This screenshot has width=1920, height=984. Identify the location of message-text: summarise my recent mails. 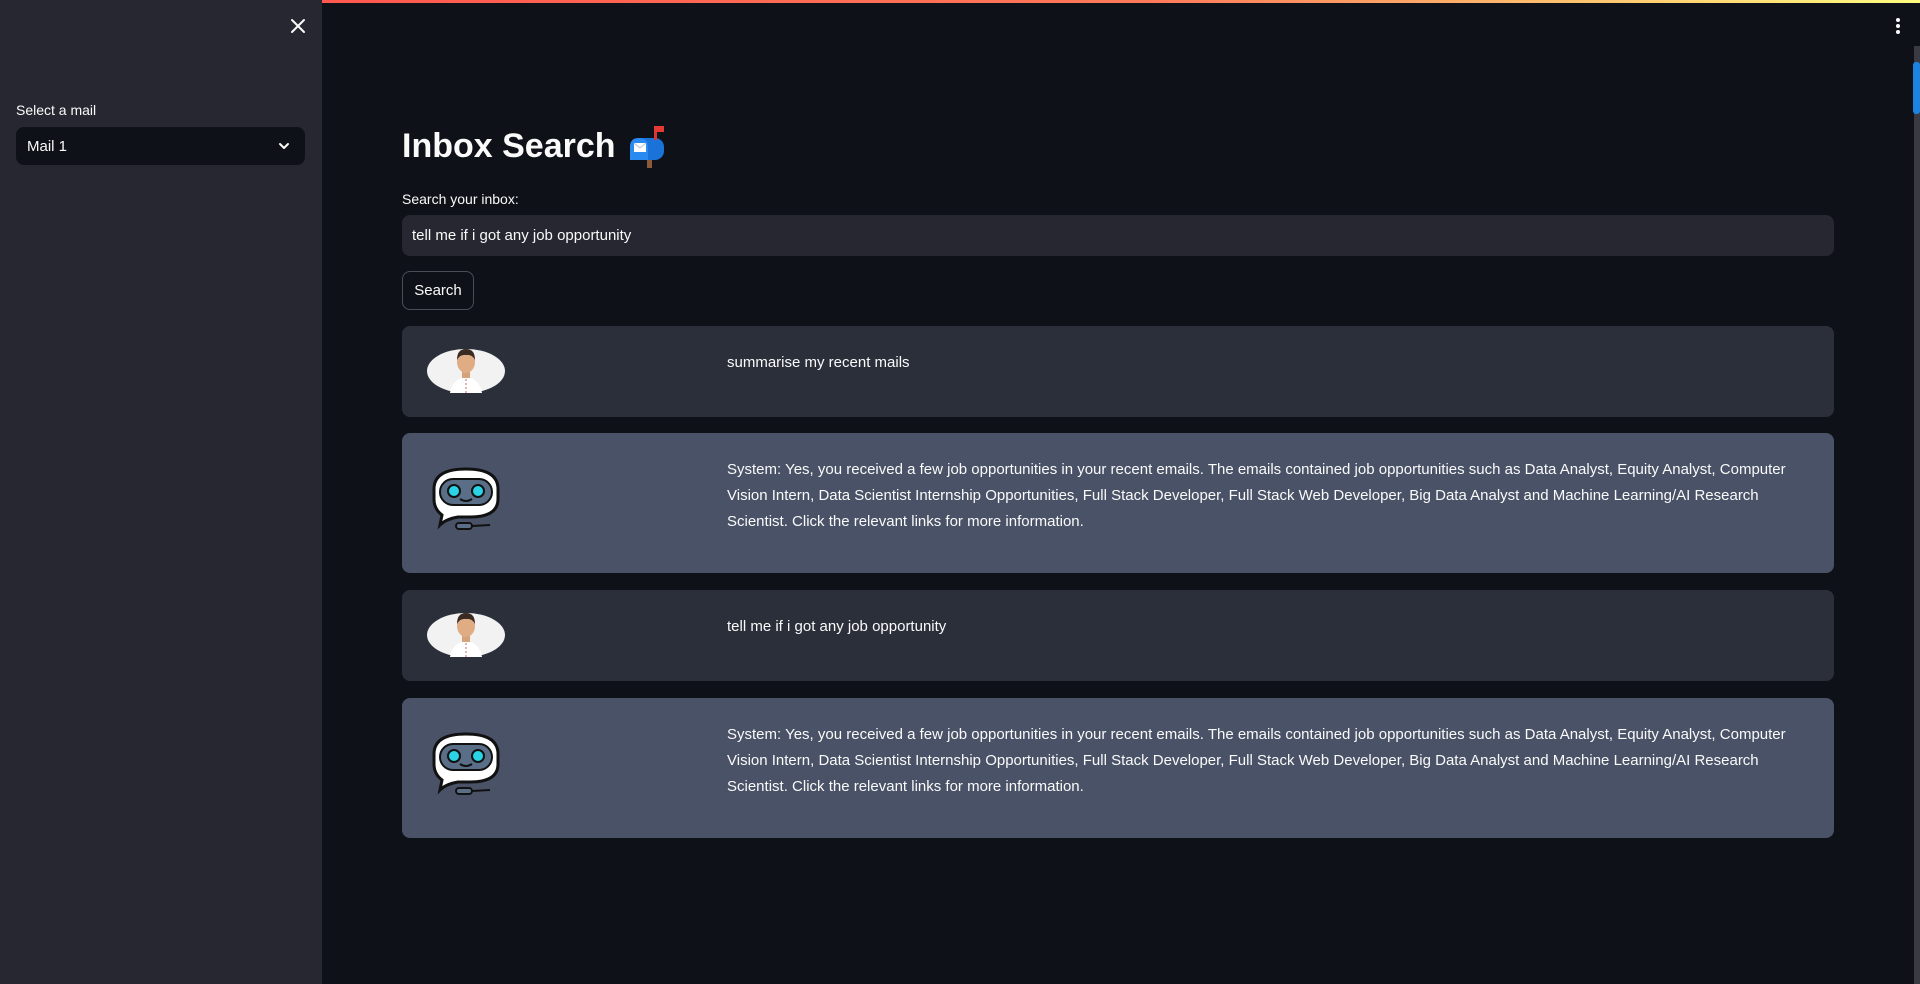
(818, 362).